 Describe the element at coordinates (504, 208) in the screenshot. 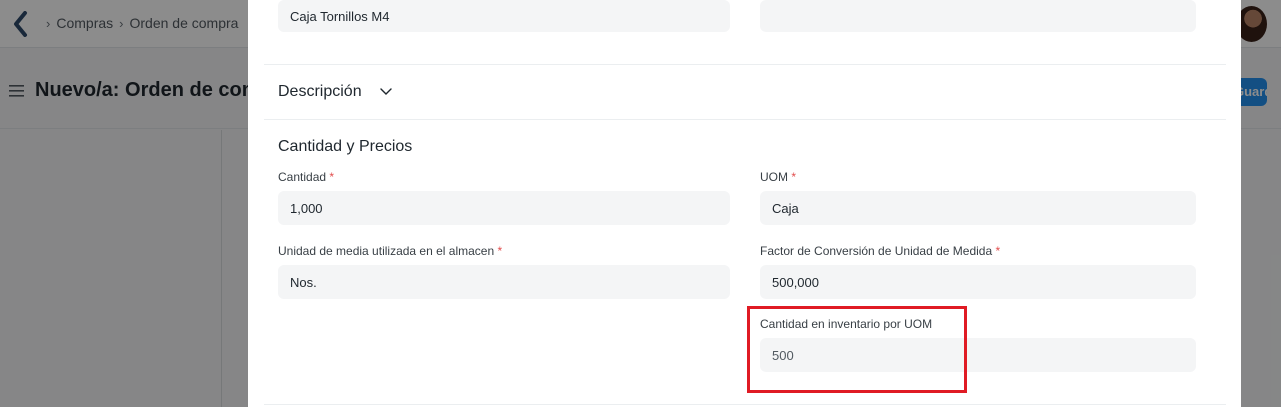

I see `qty-input: 1,000` at that location.